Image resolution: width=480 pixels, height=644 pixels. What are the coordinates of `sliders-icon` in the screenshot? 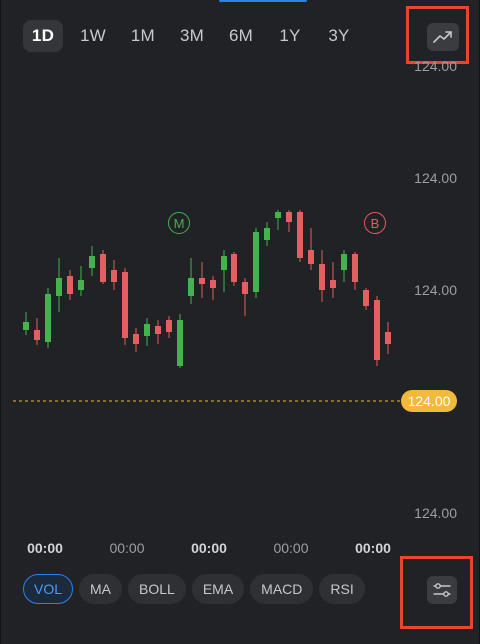 It's located at (442, 590).